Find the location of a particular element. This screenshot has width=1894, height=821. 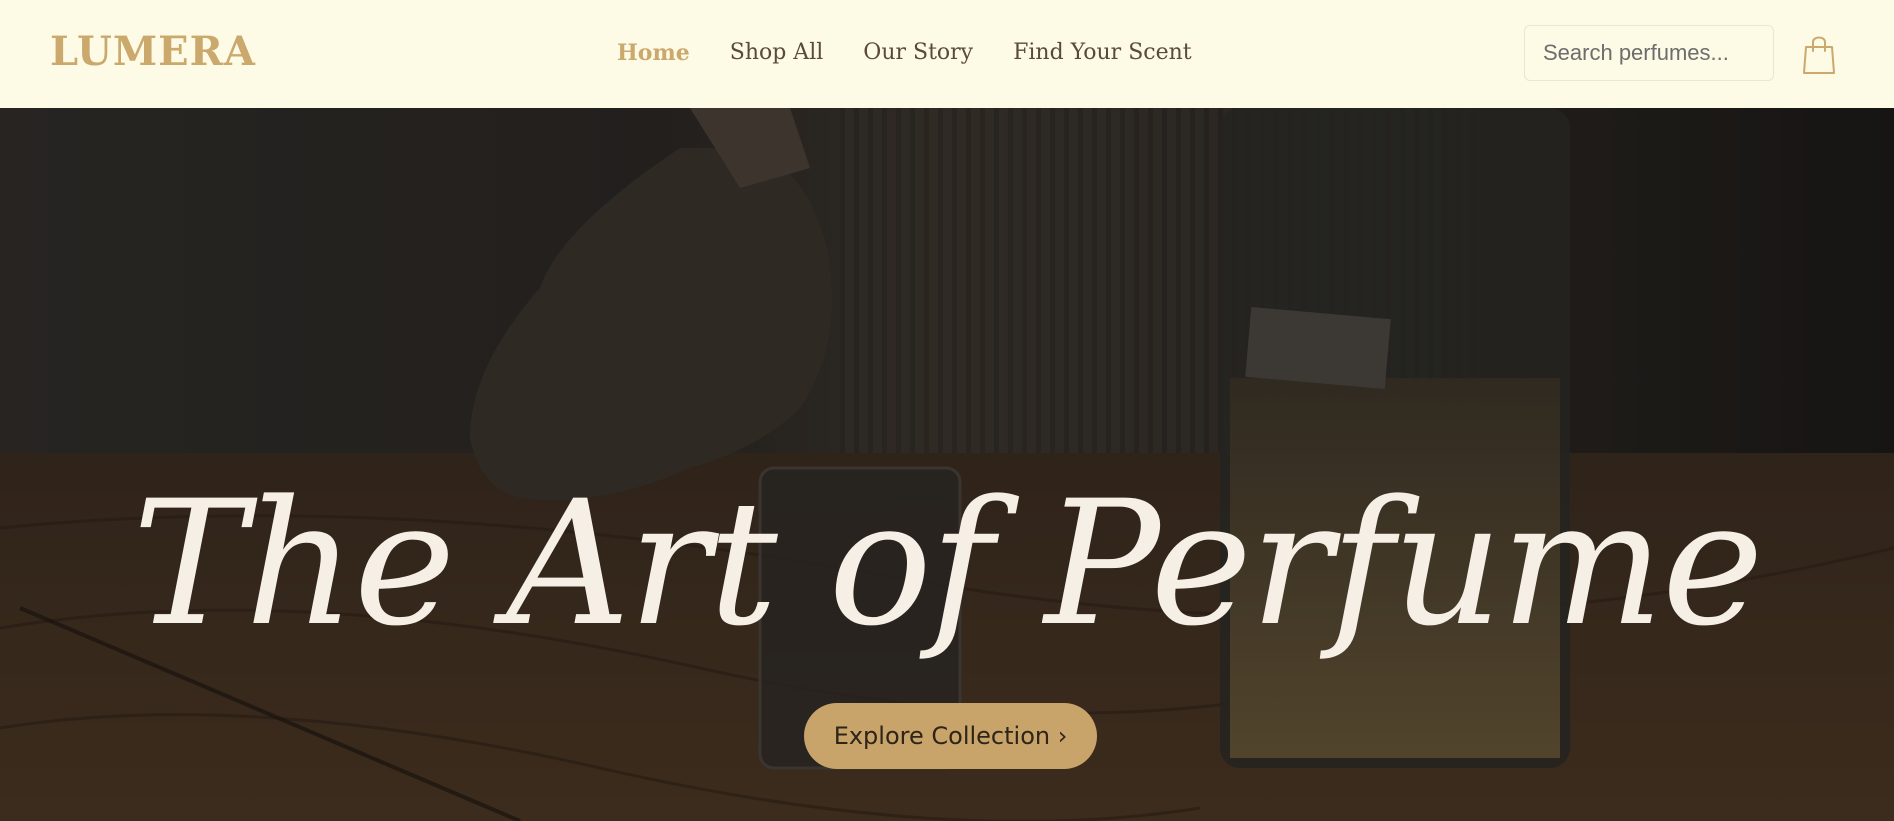

explore-collection-button: Explore Collection › is located at coordinates (950, 736).